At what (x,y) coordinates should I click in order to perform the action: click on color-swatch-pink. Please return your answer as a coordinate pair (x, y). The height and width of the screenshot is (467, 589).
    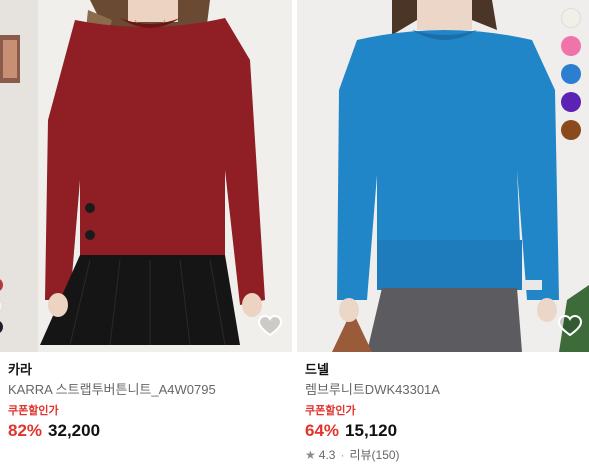
    Looking at the image, I should click on (571, 46).